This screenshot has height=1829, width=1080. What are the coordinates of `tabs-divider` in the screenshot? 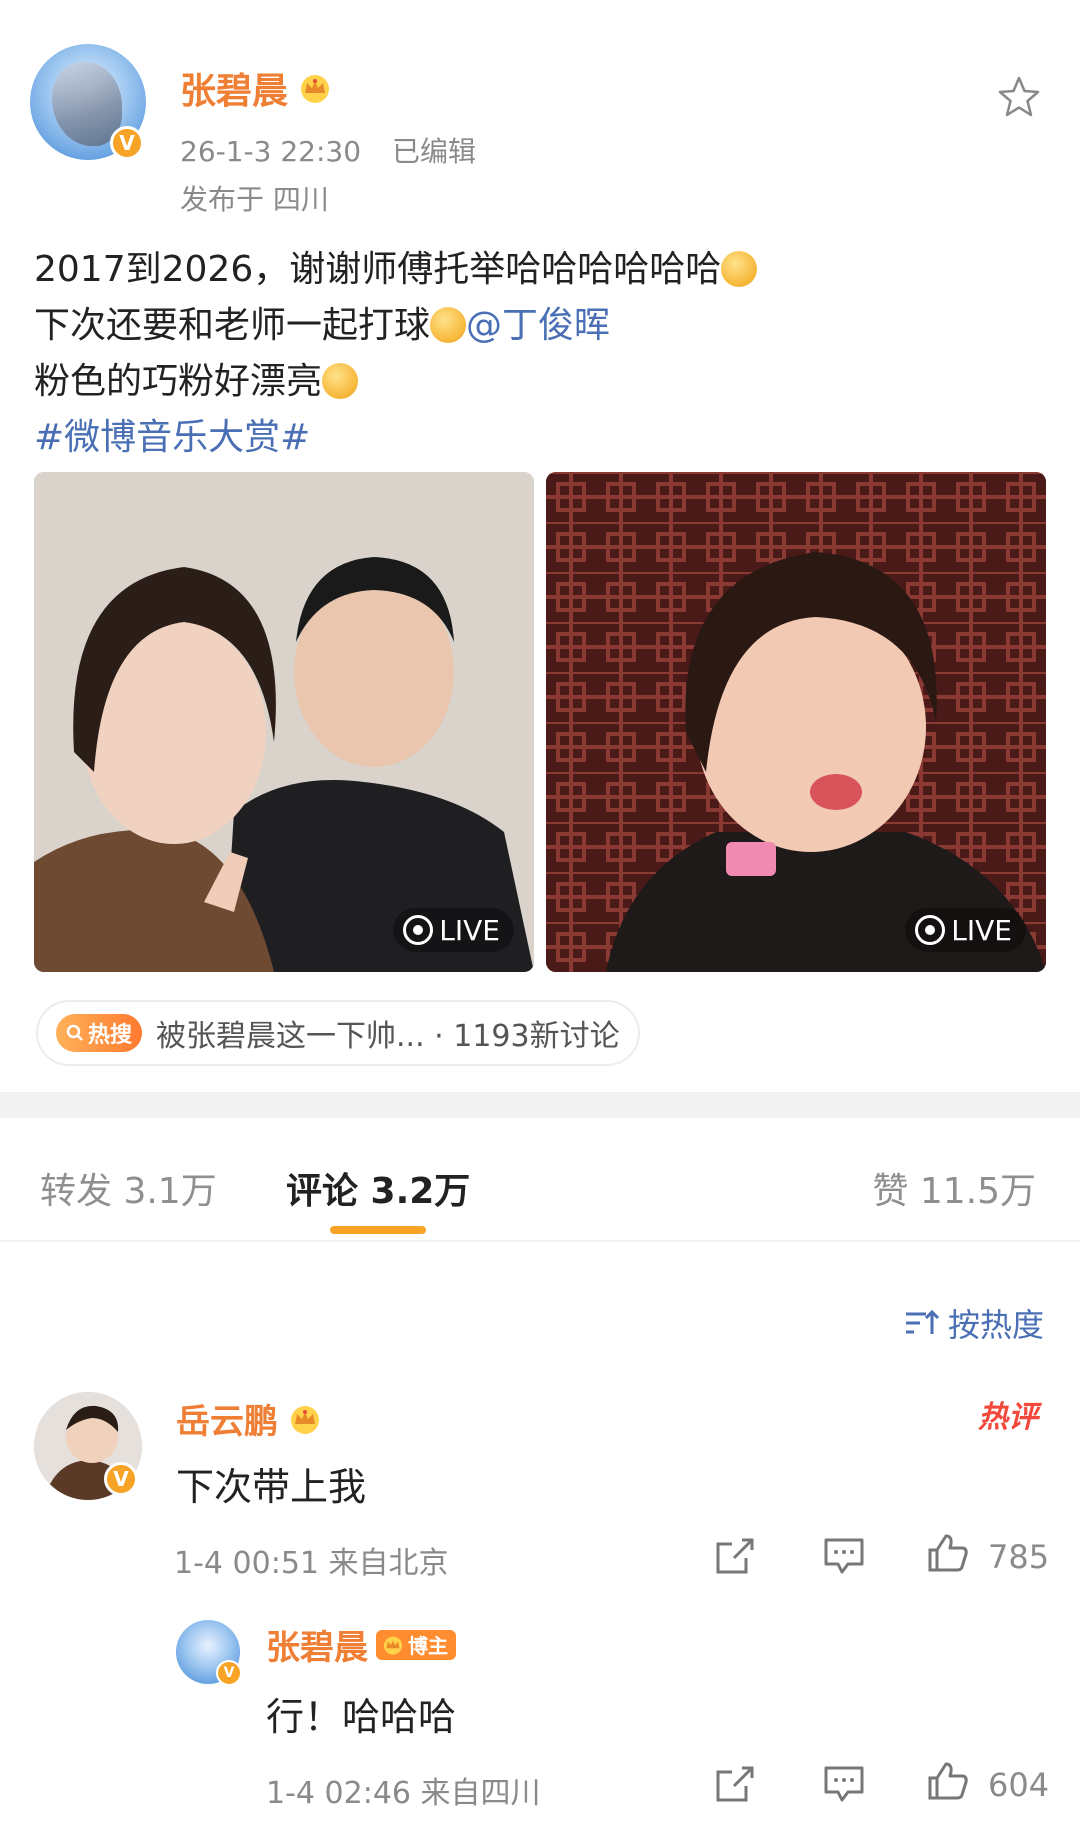 It's located at (540, 1241).